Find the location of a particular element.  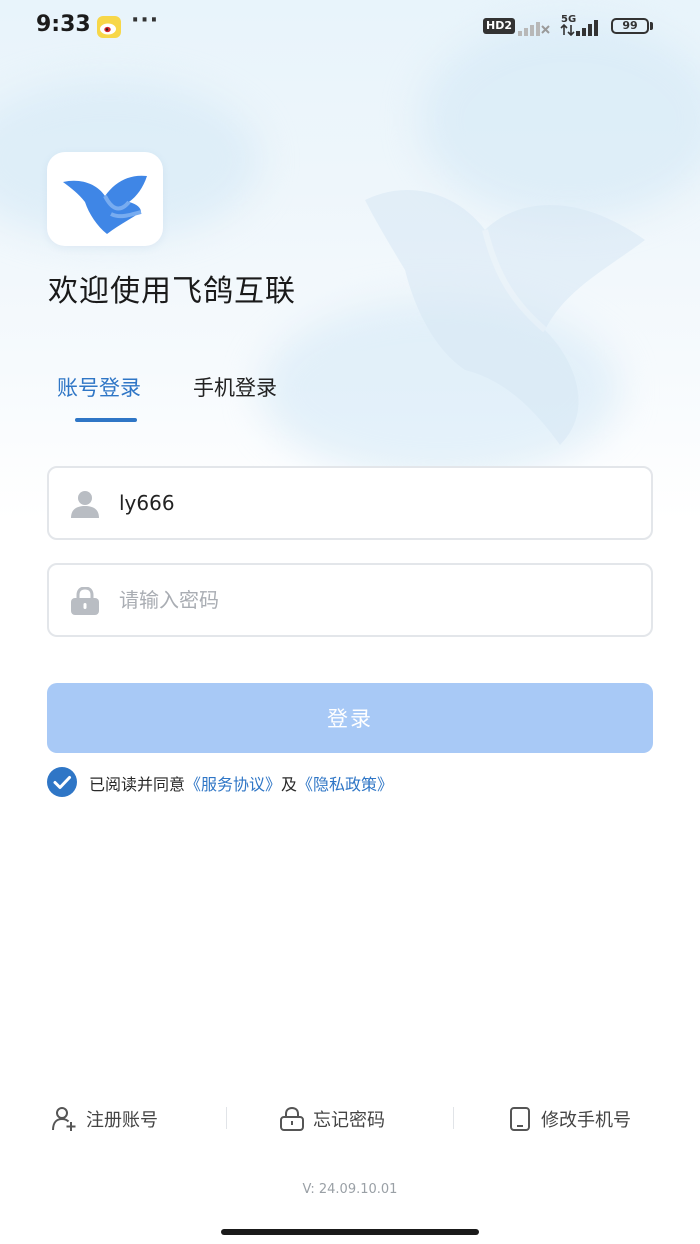

app-version: V: 24.09.10.01 is located at coordinates (350, 1189).